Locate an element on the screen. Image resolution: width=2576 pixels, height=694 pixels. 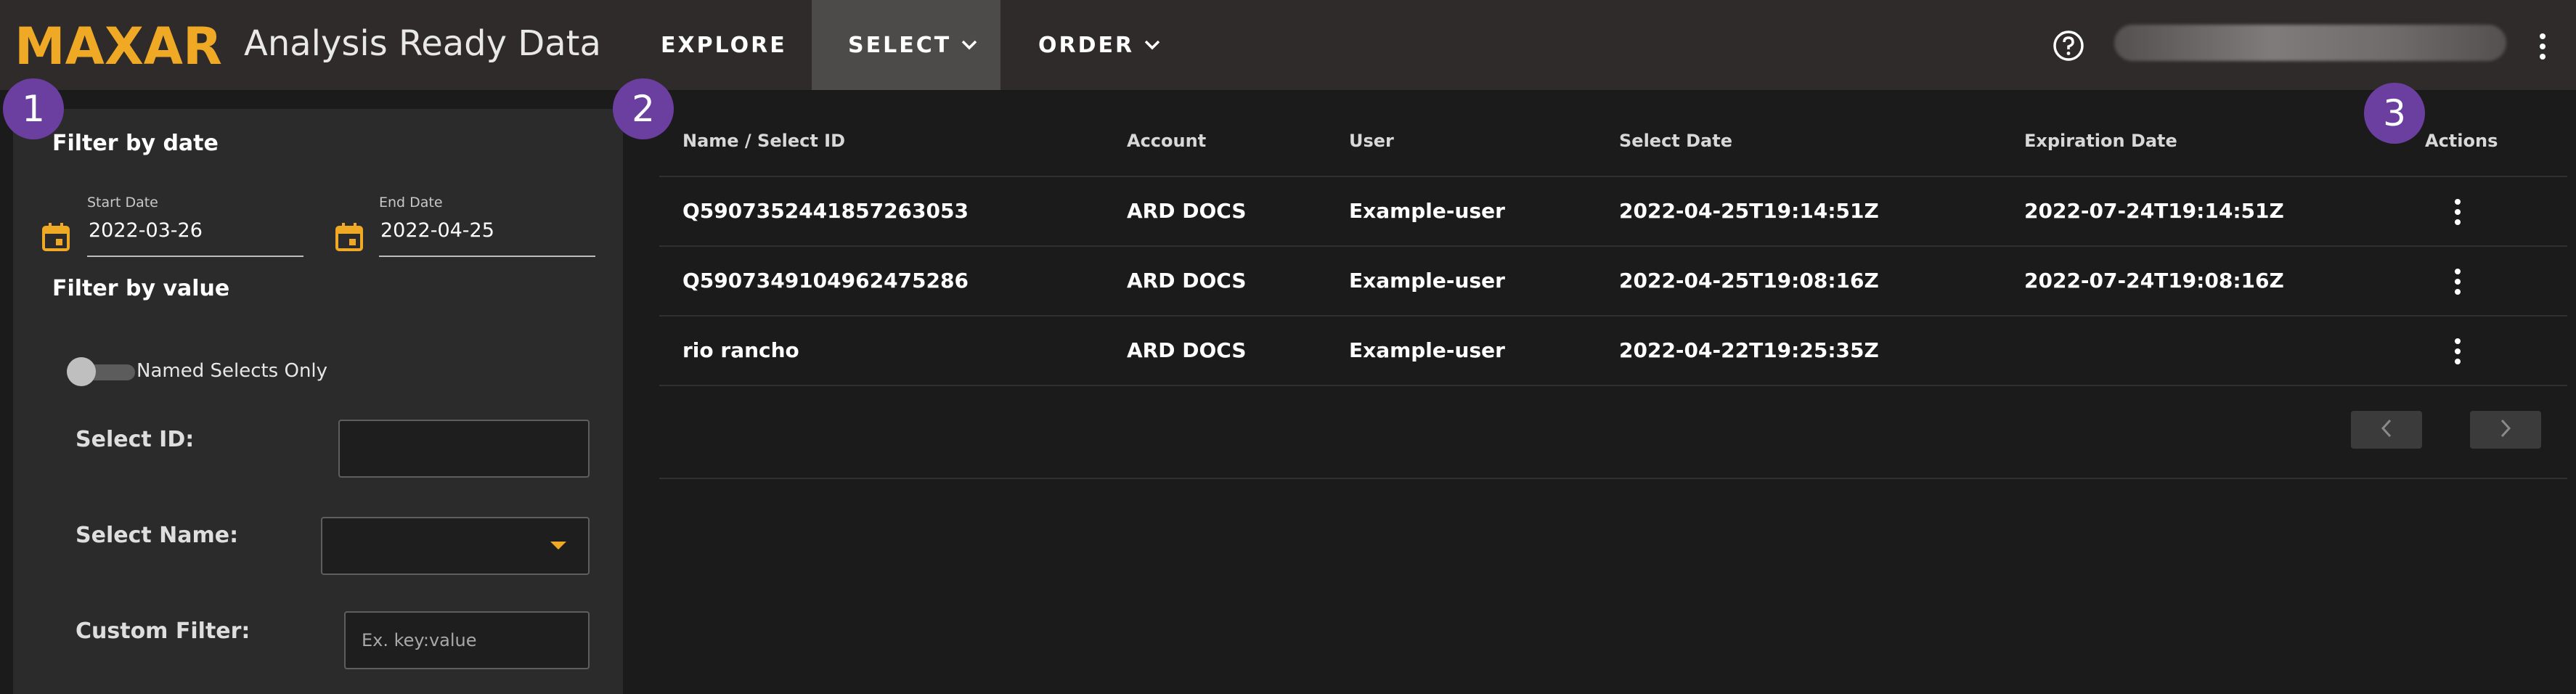
maxar-logo: MAXAR is located at coordinates (118, 46).